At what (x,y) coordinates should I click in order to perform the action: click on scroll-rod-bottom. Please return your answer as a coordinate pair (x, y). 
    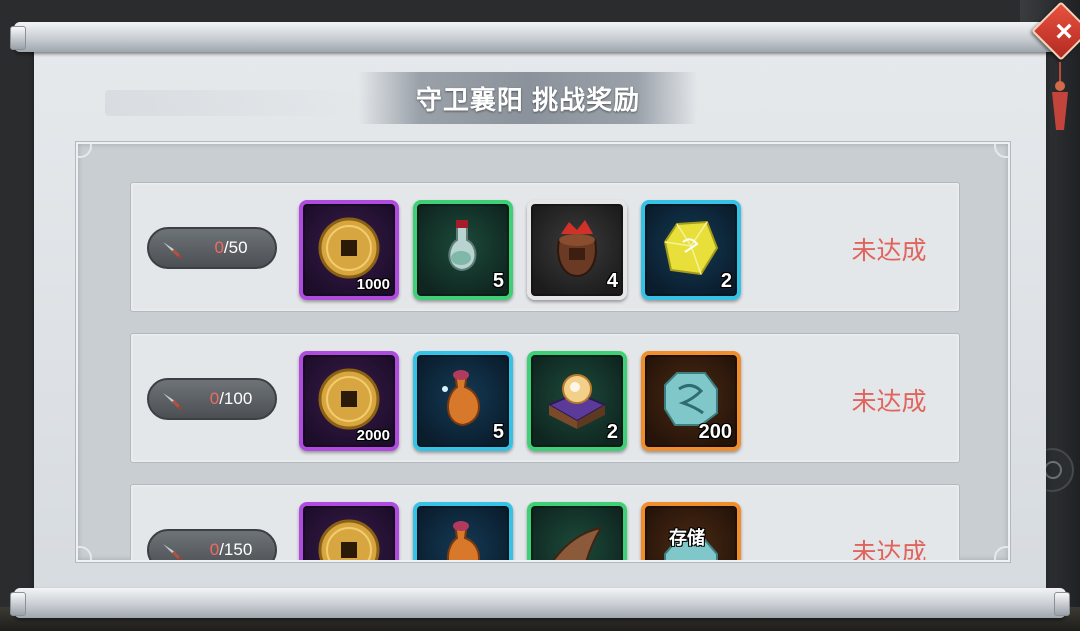
    Looking at the image, I should click on (540, 603).